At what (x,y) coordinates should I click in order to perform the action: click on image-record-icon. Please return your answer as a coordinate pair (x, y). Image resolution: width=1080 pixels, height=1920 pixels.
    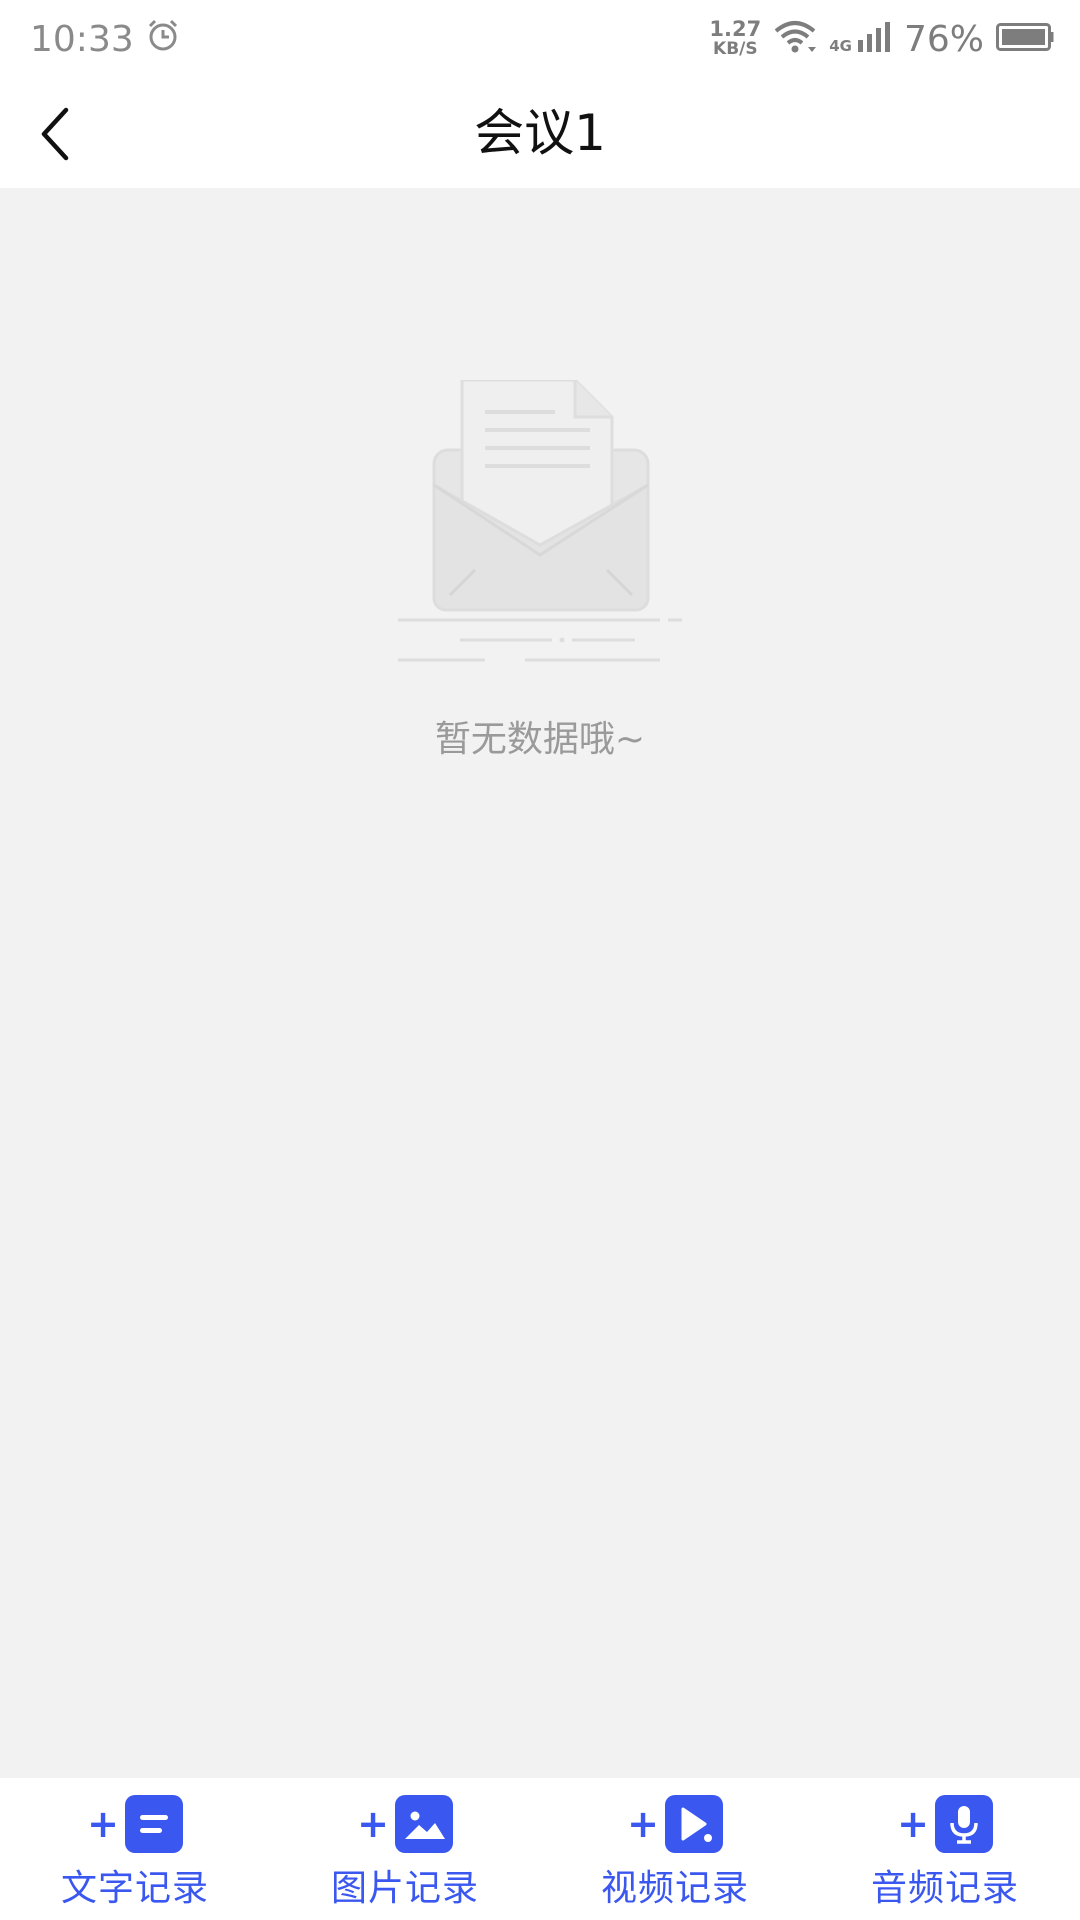
    Looking at the image, I should click on (423, 1824).